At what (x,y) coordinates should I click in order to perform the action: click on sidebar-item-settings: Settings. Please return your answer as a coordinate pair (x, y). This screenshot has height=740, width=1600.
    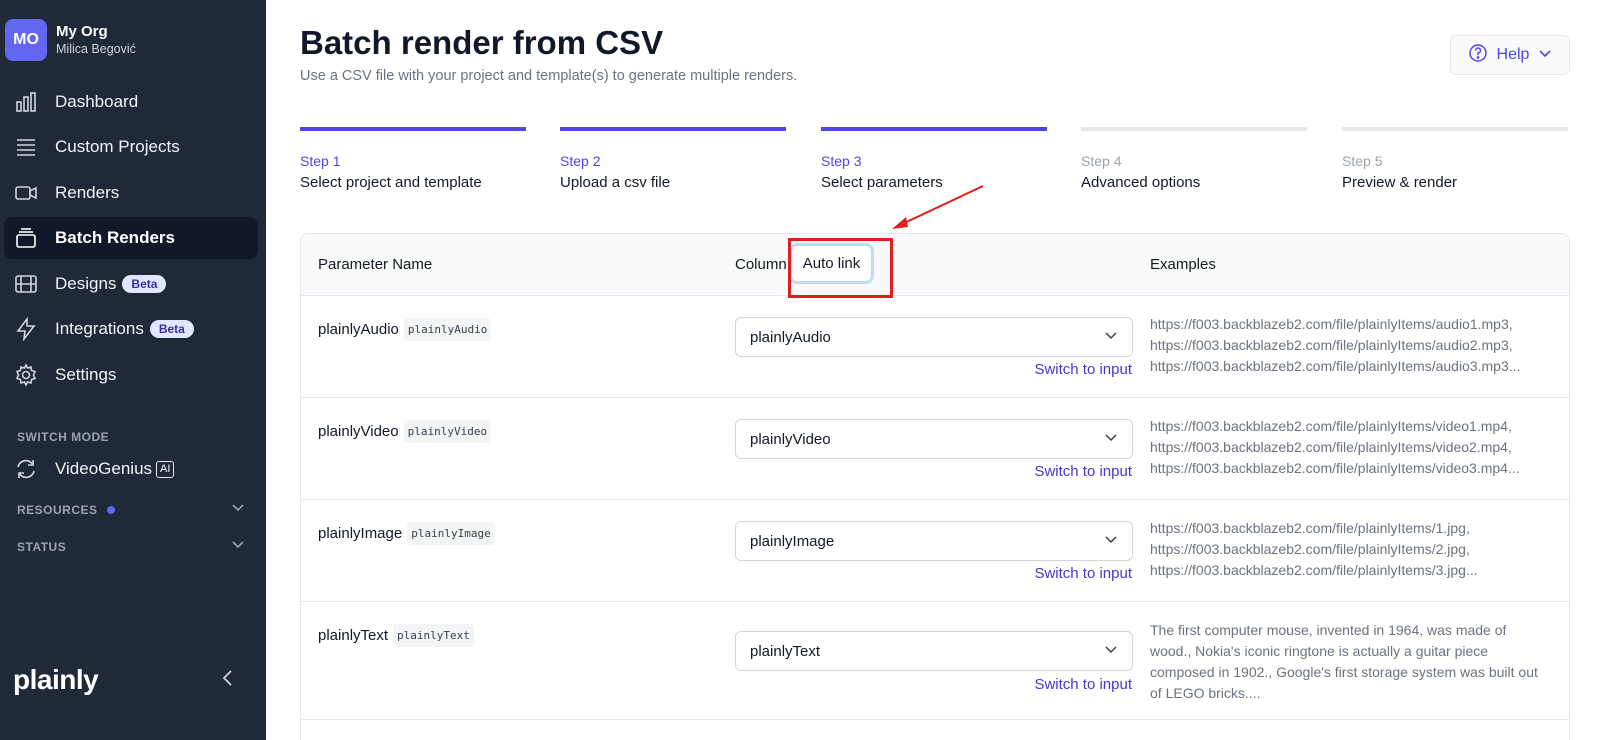
    Looking at the image, I should click on (131, 375).